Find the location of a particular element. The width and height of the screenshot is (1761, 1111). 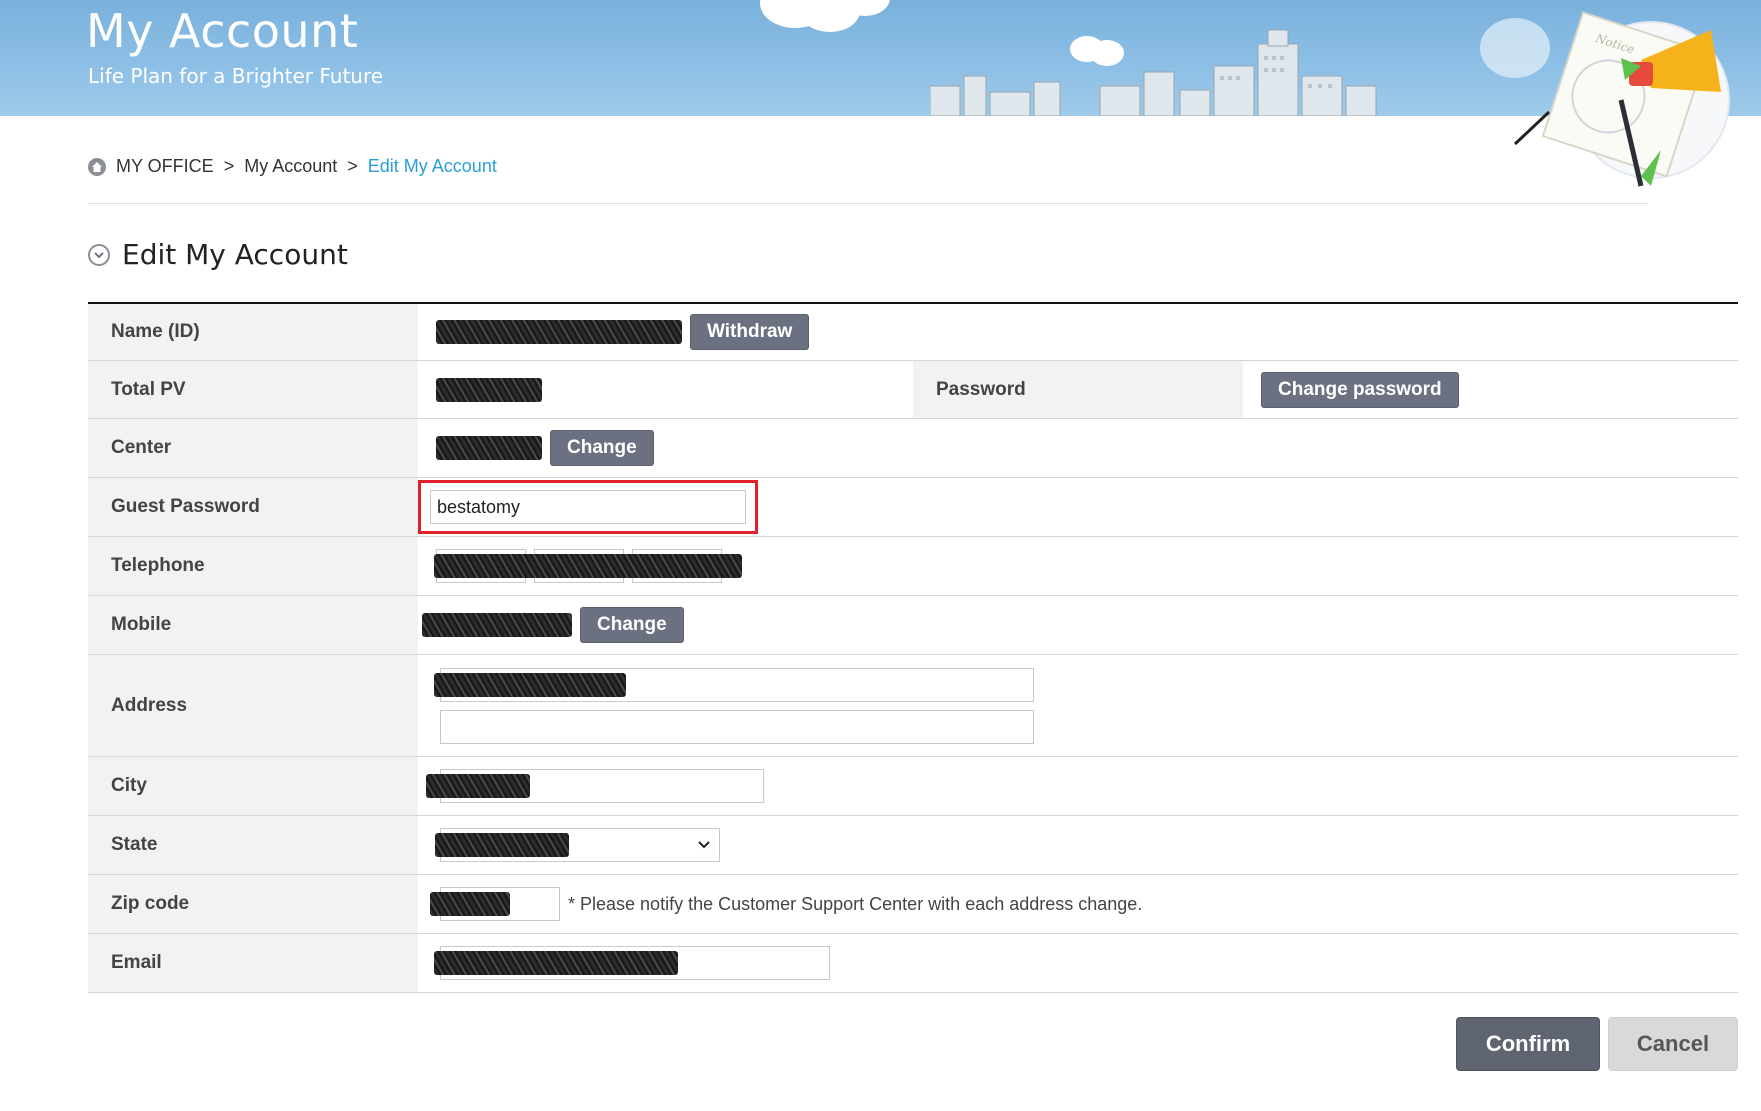

notice-megaphone-illustration: Notice is located at coordinates (1621, 99).